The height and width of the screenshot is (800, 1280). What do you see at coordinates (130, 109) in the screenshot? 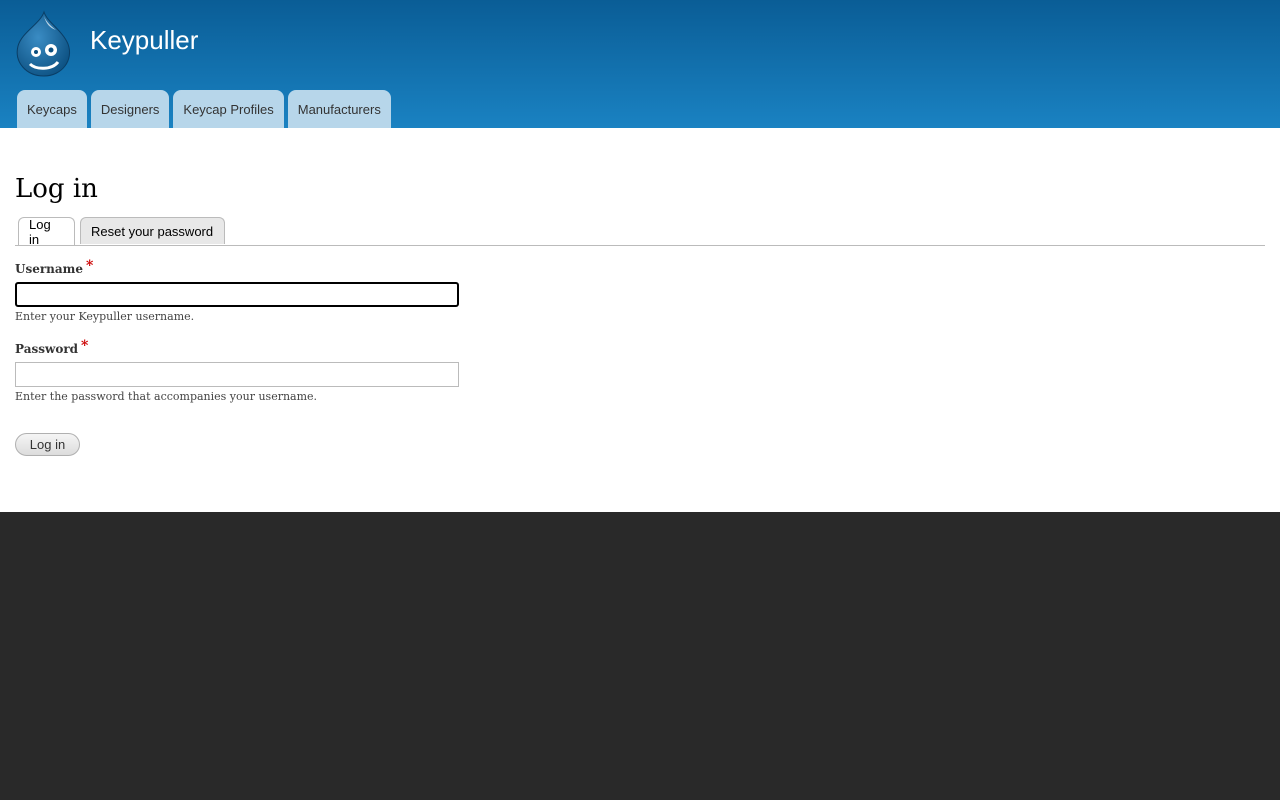
I see `nav-tab-designers: Designers` at bounding box center [130, 109].